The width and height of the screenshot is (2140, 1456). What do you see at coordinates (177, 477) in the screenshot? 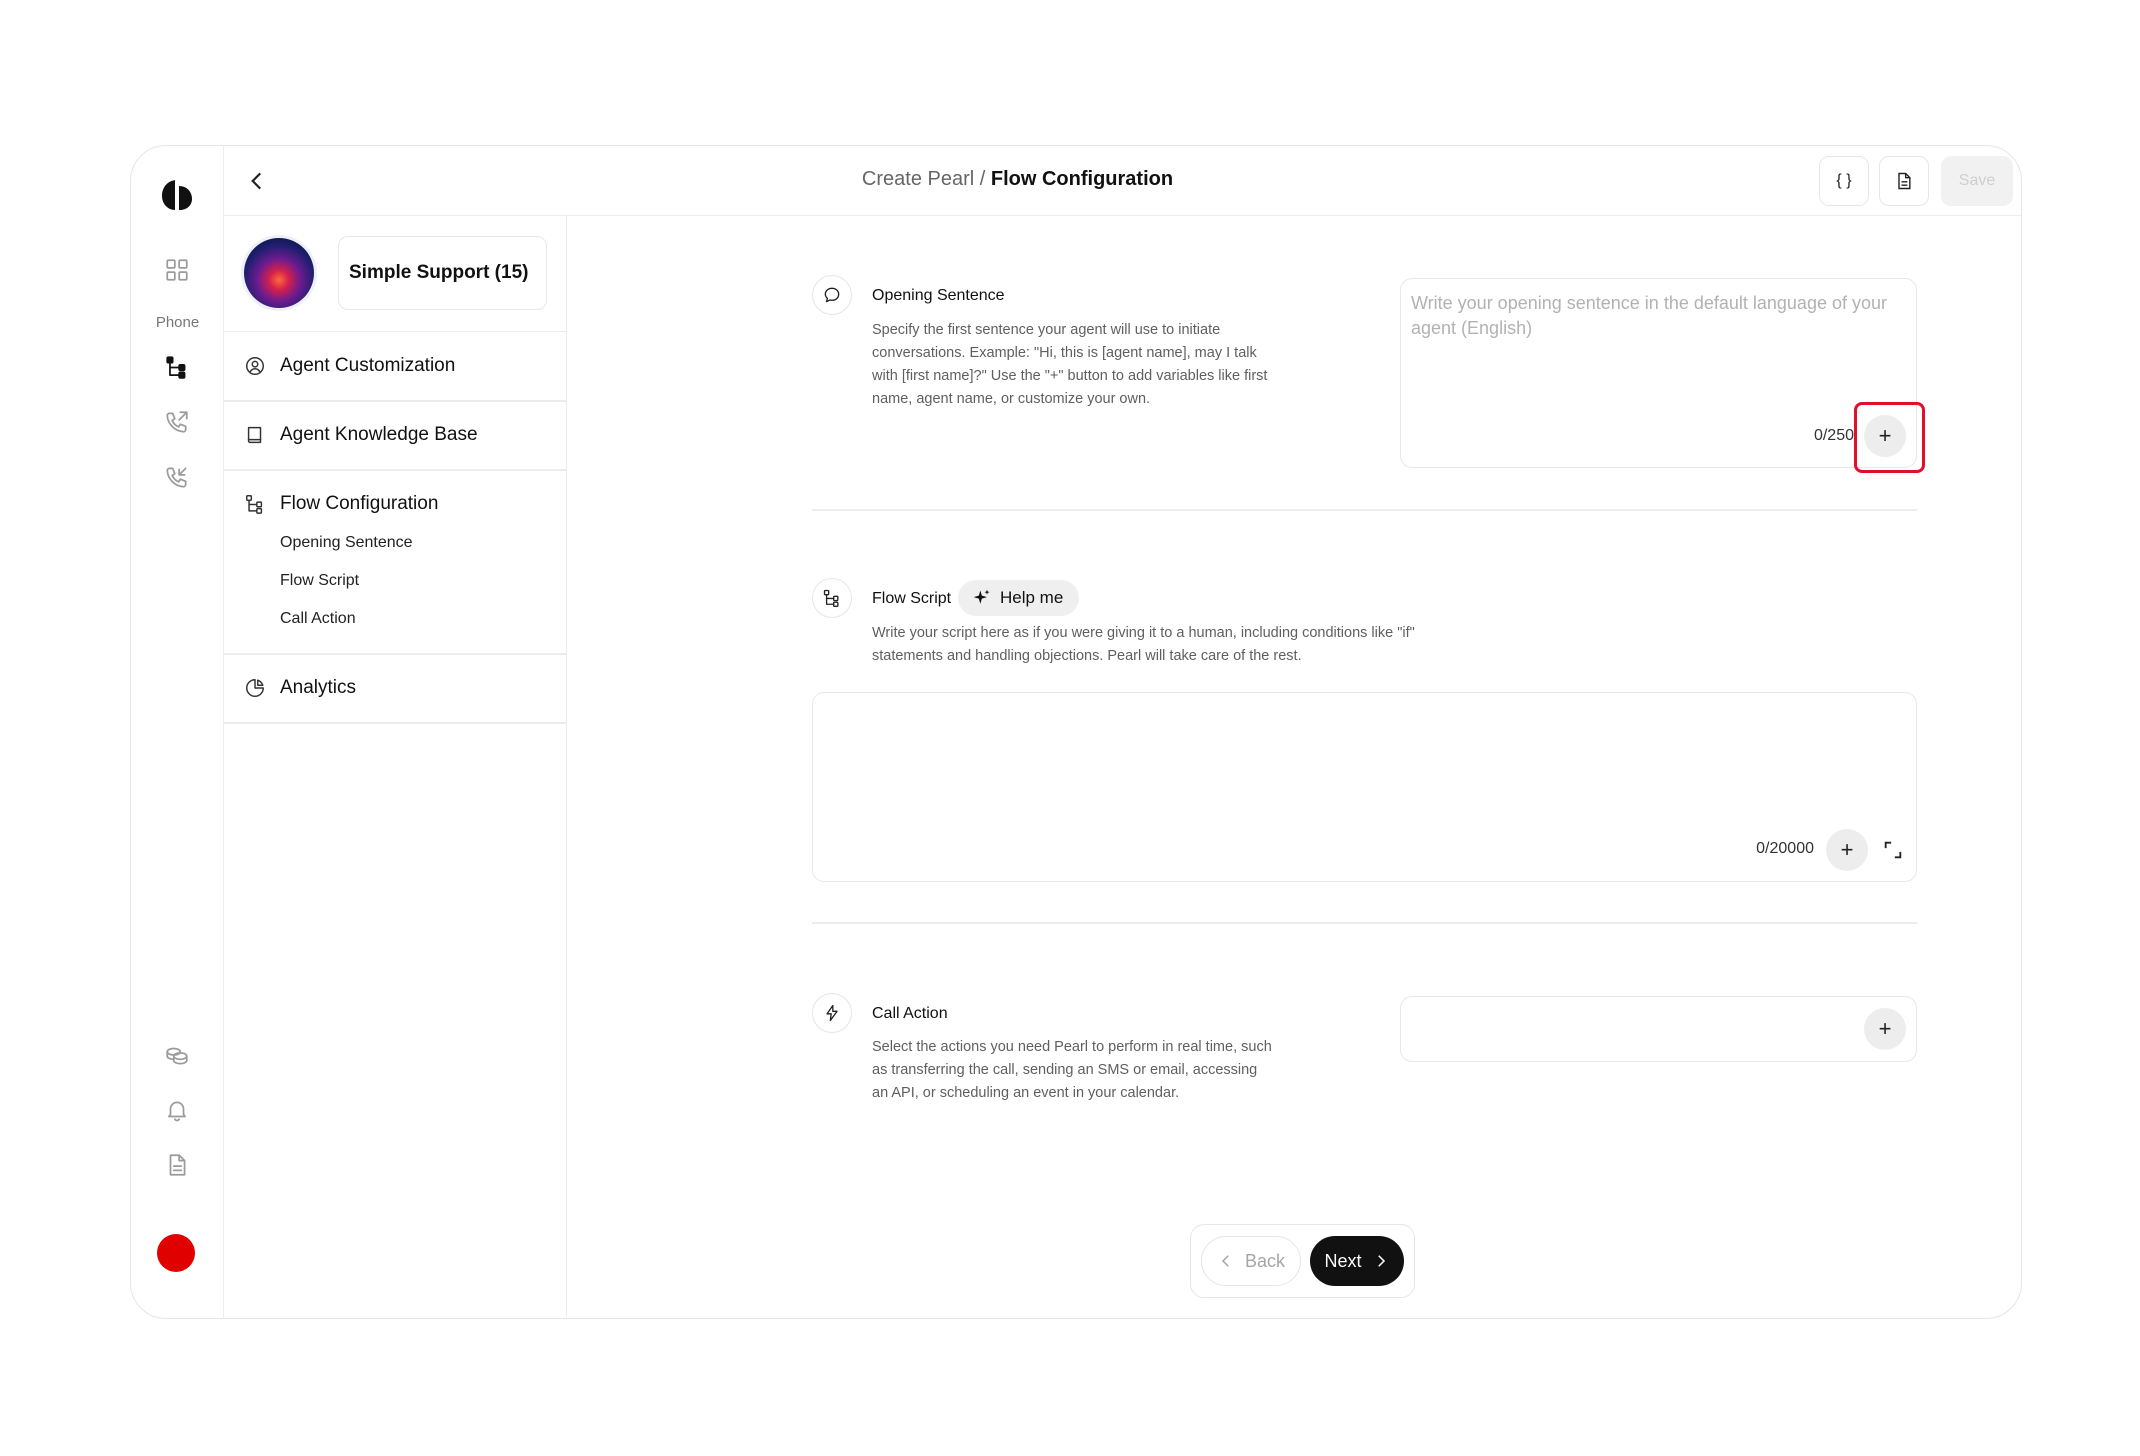
I see `incoming-call-icon` at bounding box center [177, 477].